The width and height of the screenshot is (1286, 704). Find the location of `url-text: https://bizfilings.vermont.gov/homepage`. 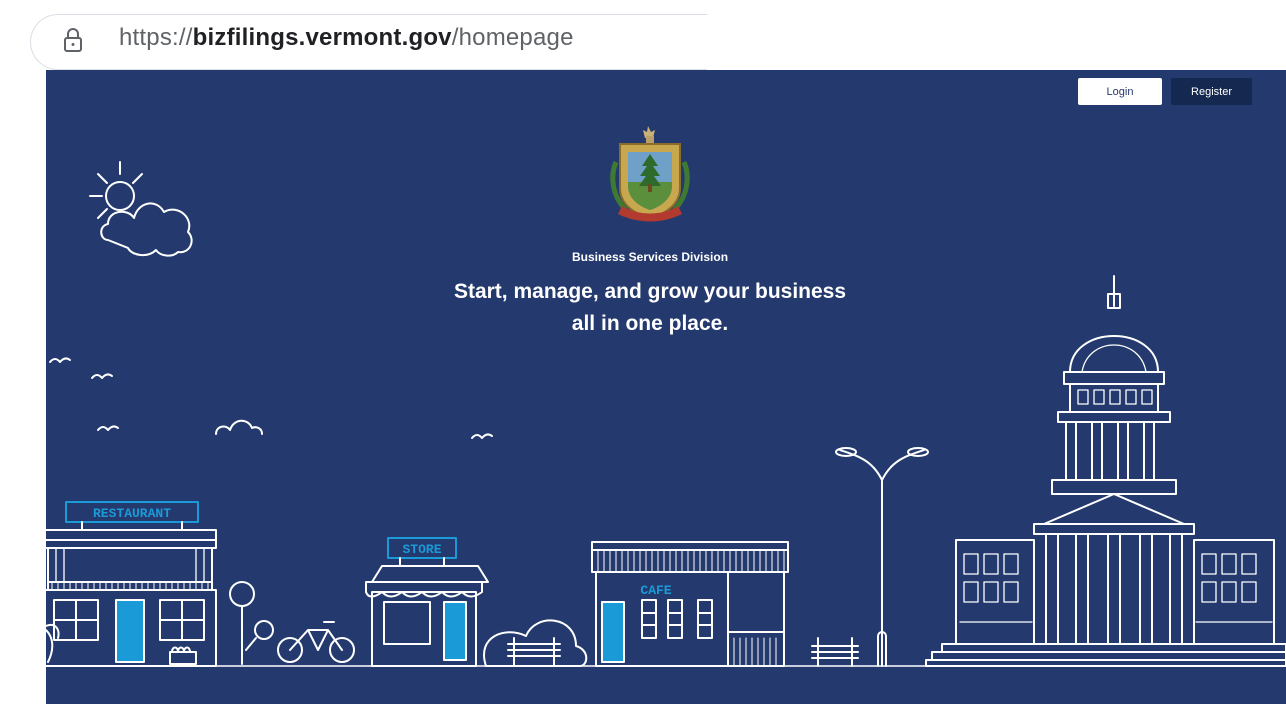

url-text: https://bizfilings.vermont.gov/homepage is located at coordinates (346, 38).